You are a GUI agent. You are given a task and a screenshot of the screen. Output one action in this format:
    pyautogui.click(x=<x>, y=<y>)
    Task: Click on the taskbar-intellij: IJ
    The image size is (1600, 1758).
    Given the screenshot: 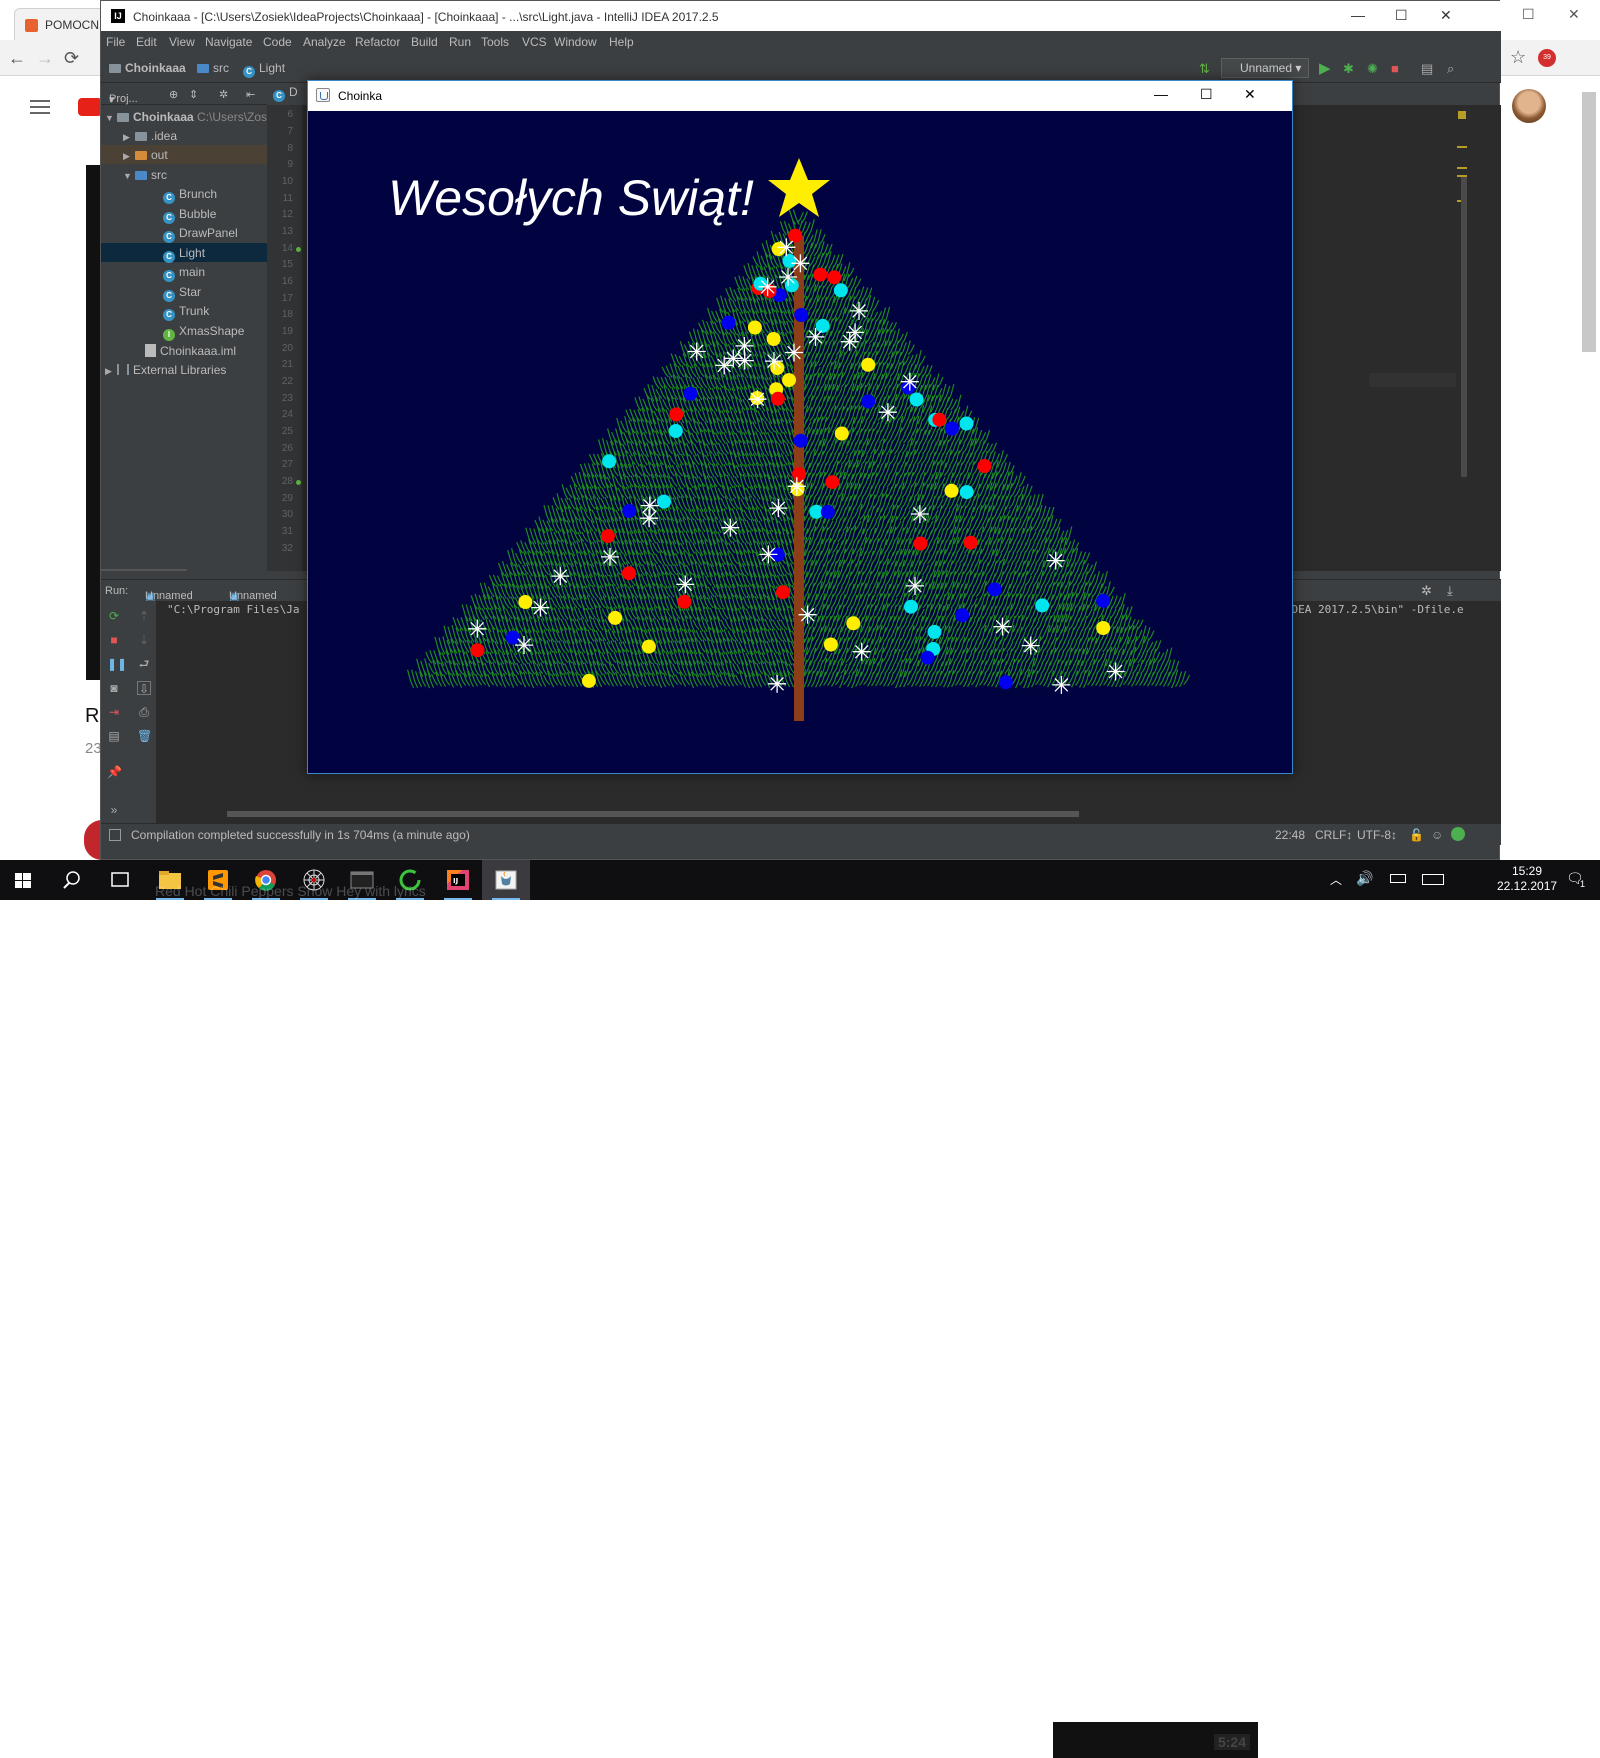 What is the action you would take?
    pyautogui.click(x=458, y=880)
    